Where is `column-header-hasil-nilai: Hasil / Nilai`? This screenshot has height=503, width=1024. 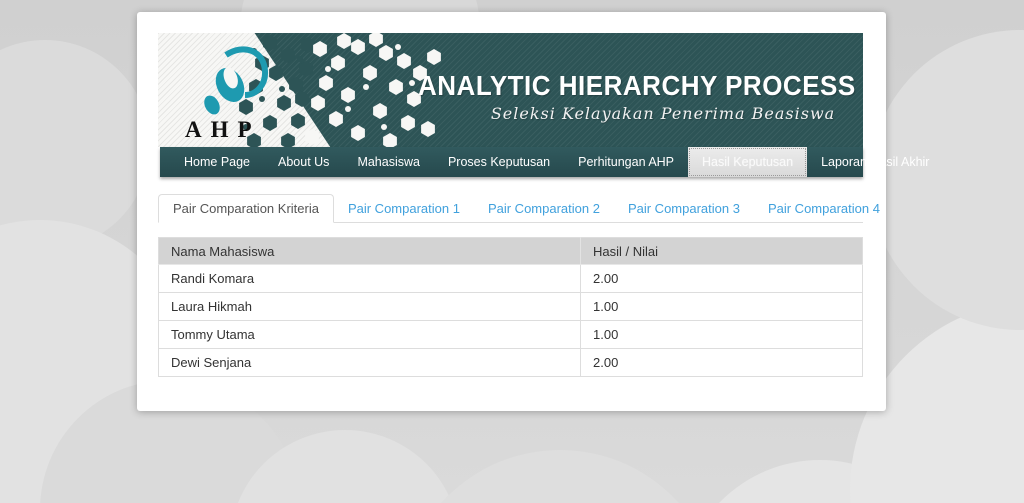 column-header-hasil-nilai: Hasil / Nilai is located at coordinates (721, 251).